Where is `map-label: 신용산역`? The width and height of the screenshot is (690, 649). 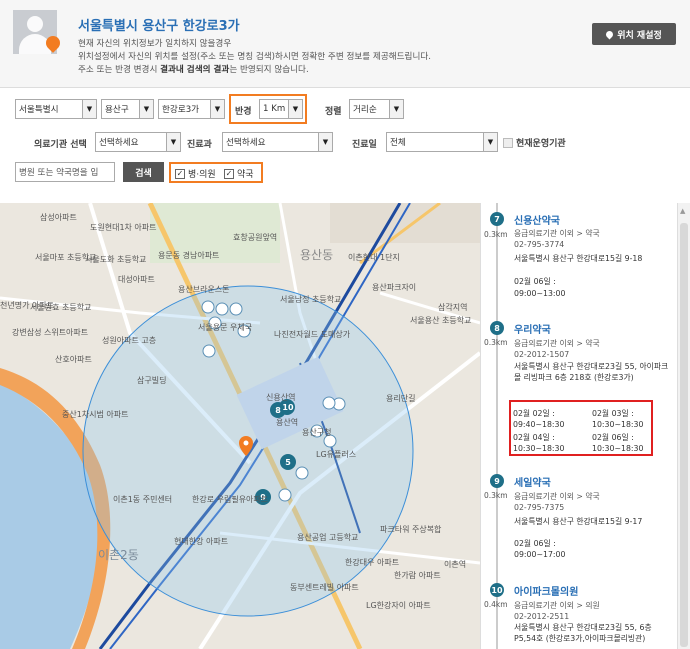
map-label: 신용산역 is located at coordinates (281, 397).